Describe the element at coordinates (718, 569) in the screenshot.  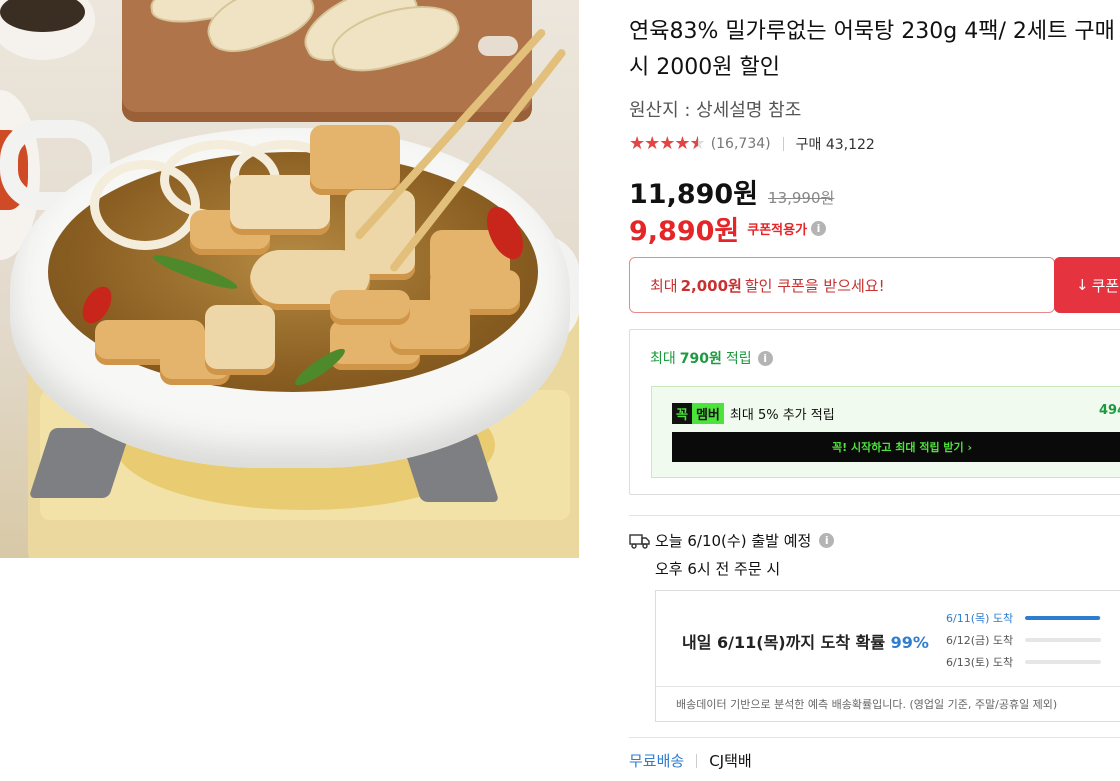
I see `shipping-cutoff: 오후 6시 전 주문 시` at that location.